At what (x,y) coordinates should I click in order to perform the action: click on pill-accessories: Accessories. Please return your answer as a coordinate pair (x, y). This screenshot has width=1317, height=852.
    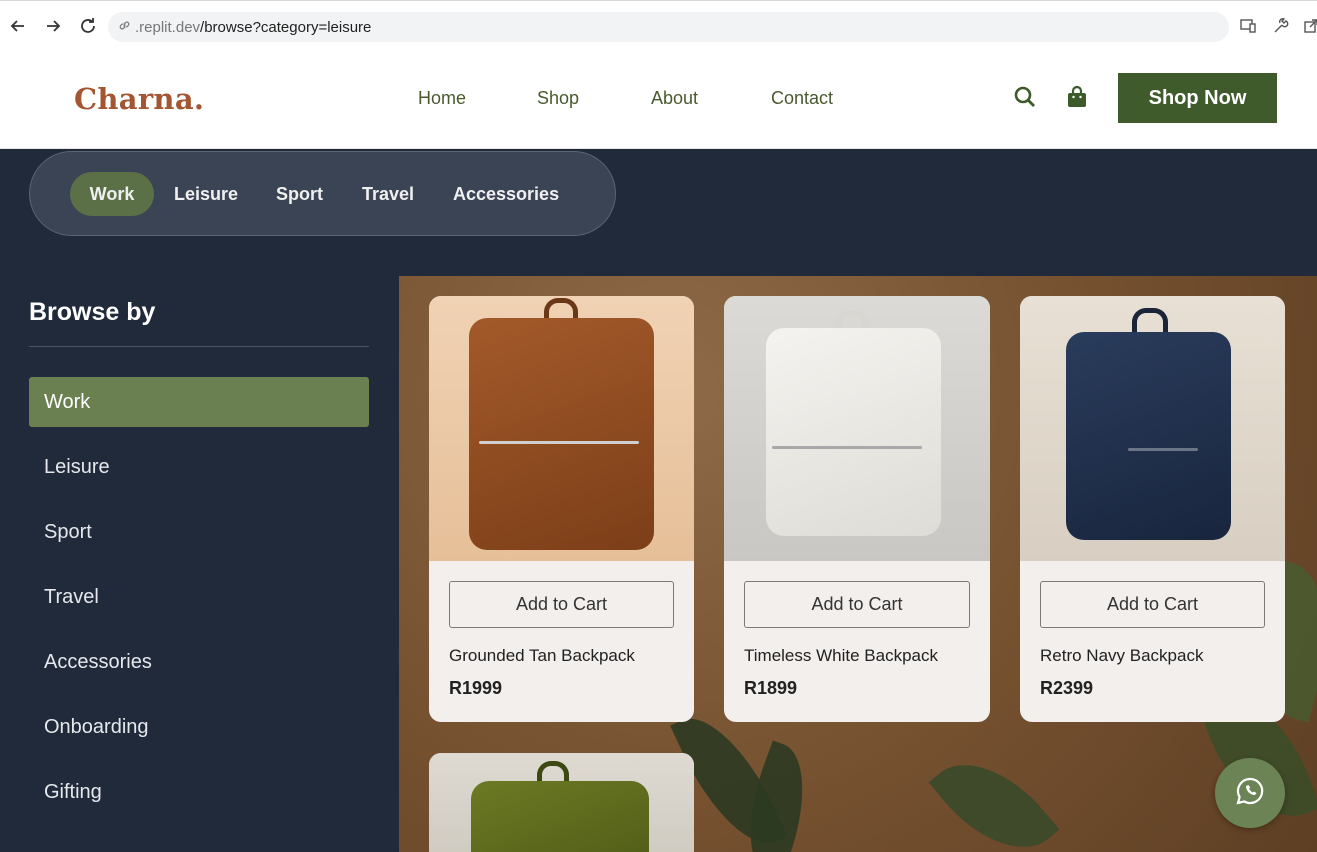
    Looking at the image, I should click on (506, 194).